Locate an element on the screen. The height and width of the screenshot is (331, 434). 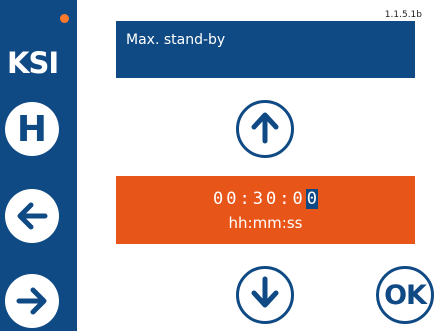
ok-button-label: OK is located at coordinates (405, 295).